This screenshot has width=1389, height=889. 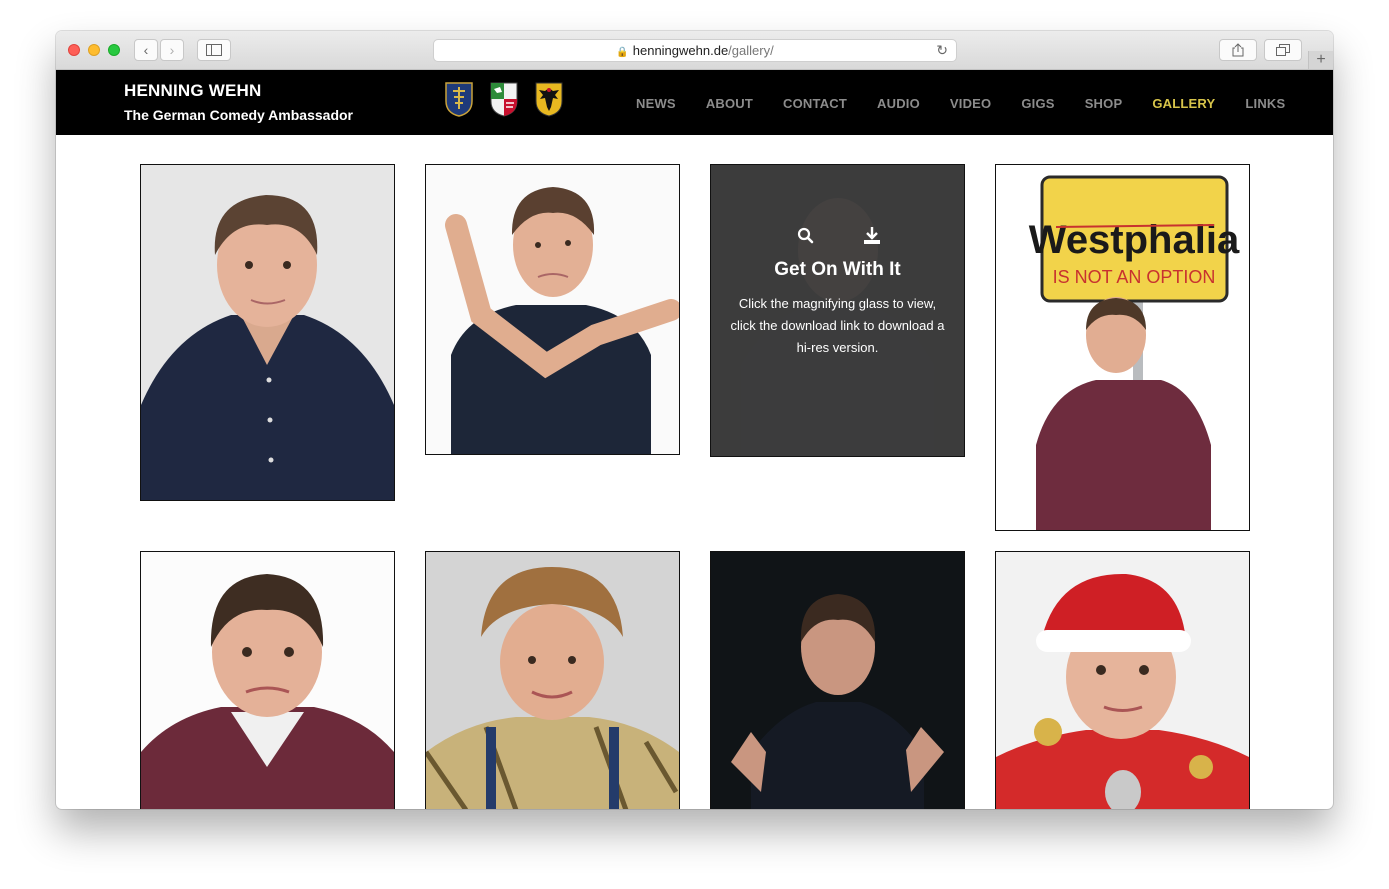 What do you see at coordinates (1265, 106) in the screenshot?
I see `nav-links: LINKS` at bounding box center [1265, 106].